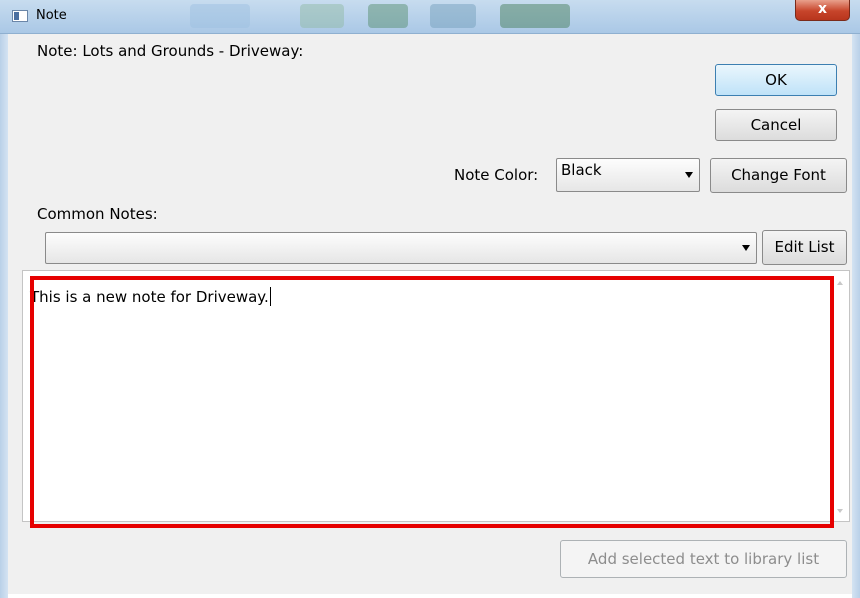 The image size is (860, 598). What do you see at coordinates (778, 175) in the screenshot?
I see `change-font-button: Change Font` at bounding box center [778, 175].